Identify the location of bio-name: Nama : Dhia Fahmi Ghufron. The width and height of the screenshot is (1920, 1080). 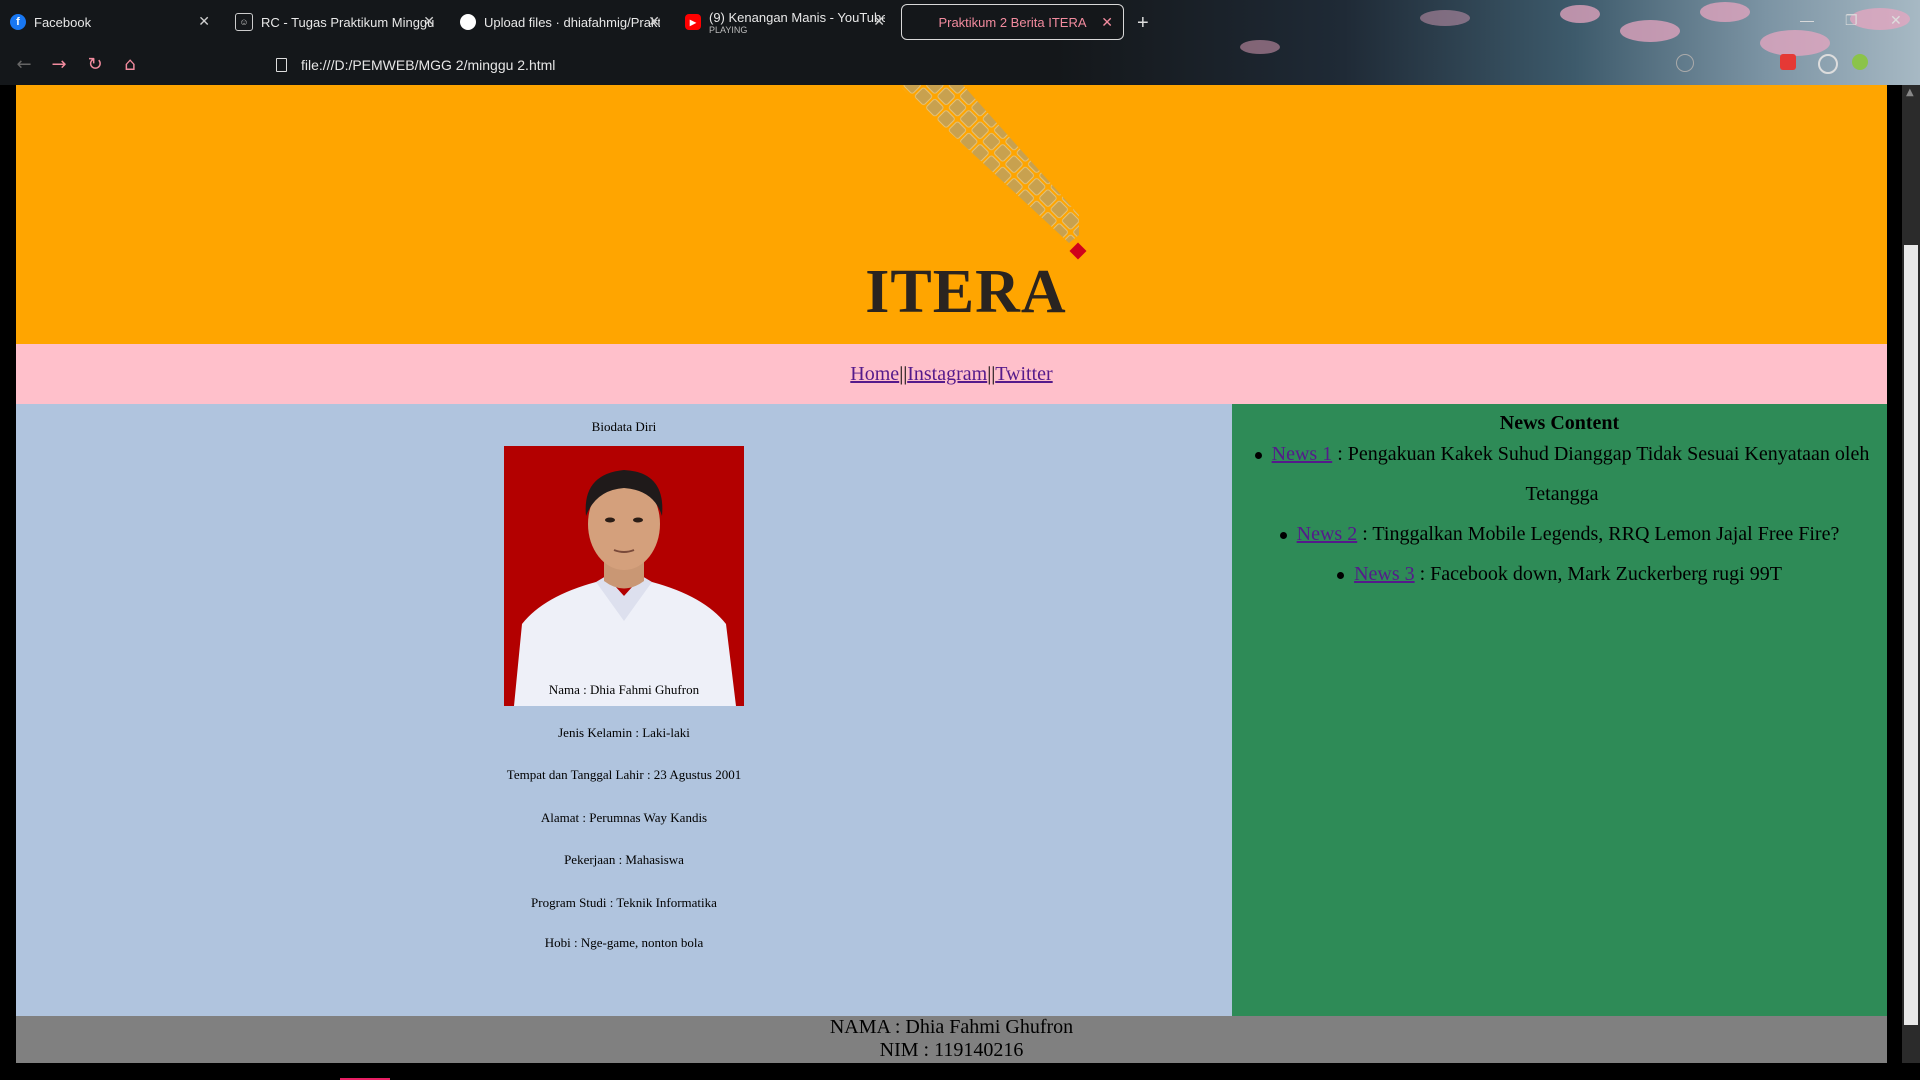
(624, 689).